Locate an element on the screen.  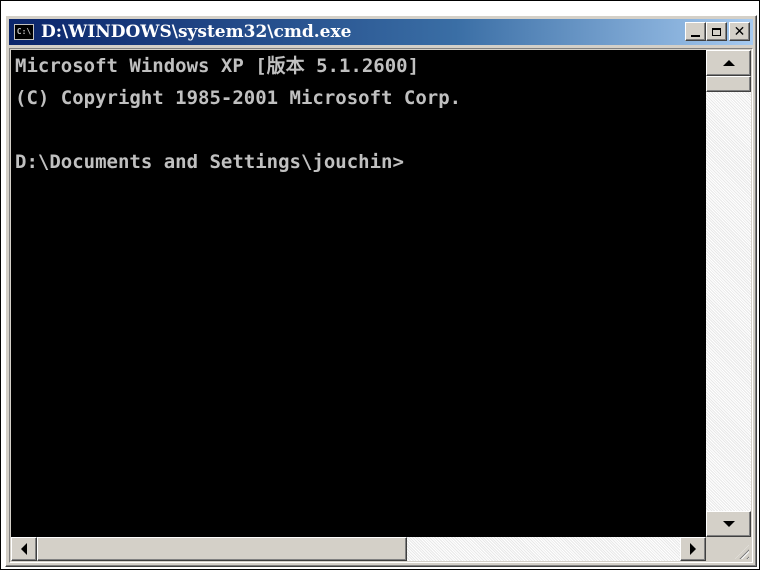
maximize-button is located at coordinates (716, 31).